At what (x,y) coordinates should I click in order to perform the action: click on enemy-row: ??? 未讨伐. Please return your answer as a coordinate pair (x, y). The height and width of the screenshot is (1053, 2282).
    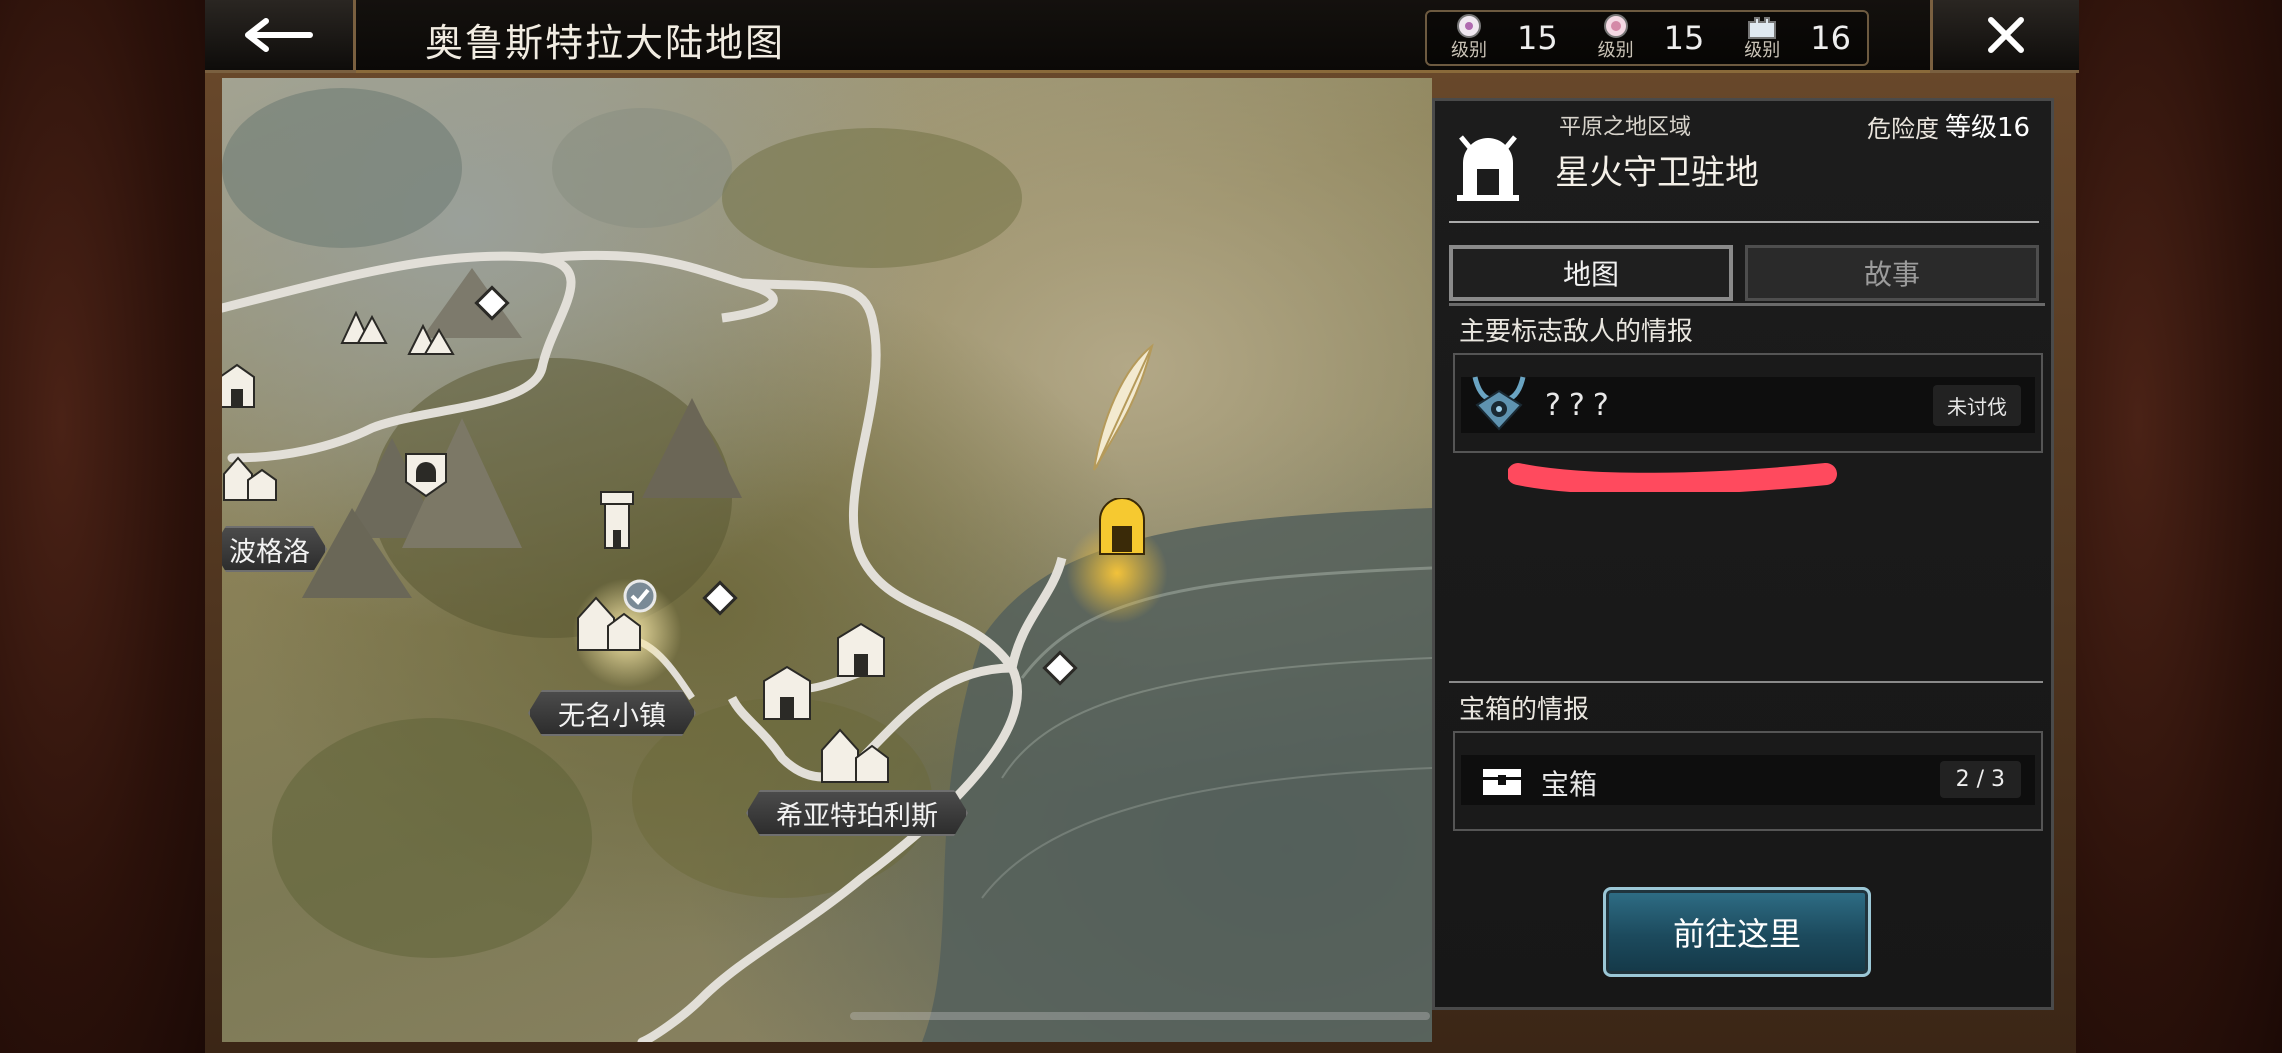
    Looking at the image, I should click on (1748, 404).